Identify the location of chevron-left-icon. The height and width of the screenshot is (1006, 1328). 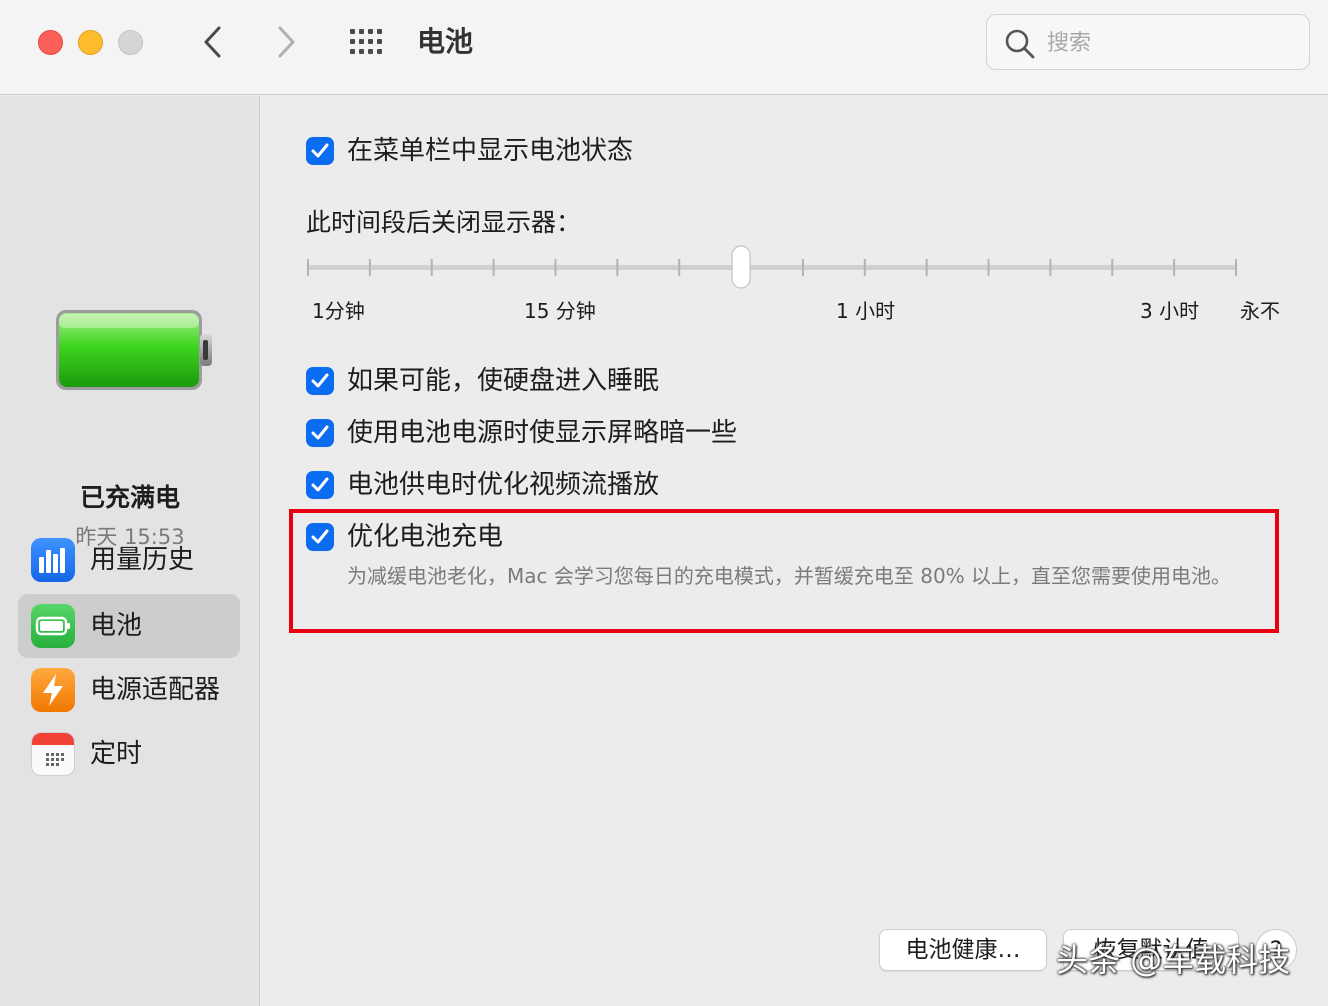
(212, 42).